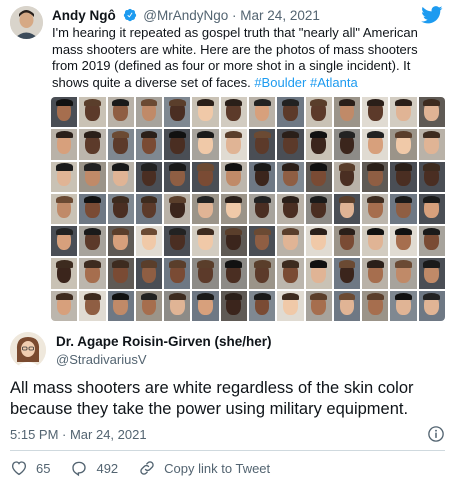 This screenshot has height=480, width=452. I want to click on reply-button: 492, so click(94, 468).